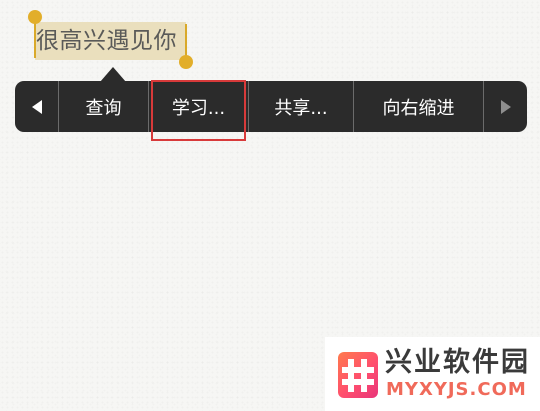  I want to click on selection-end-handle, so click(186, 62).